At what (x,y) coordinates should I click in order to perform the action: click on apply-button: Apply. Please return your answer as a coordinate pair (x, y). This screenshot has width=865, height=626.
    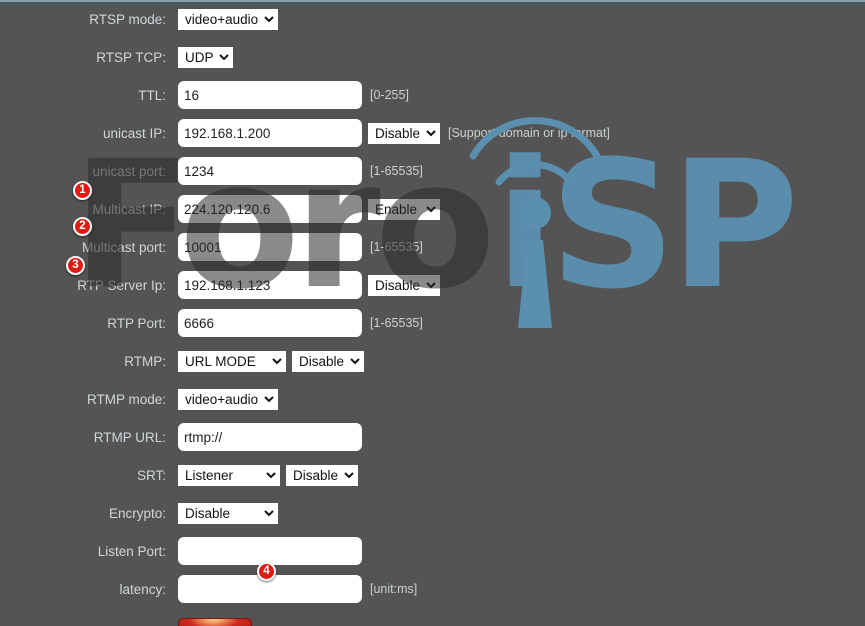
    Looking at the image, I should click on (215, 622).